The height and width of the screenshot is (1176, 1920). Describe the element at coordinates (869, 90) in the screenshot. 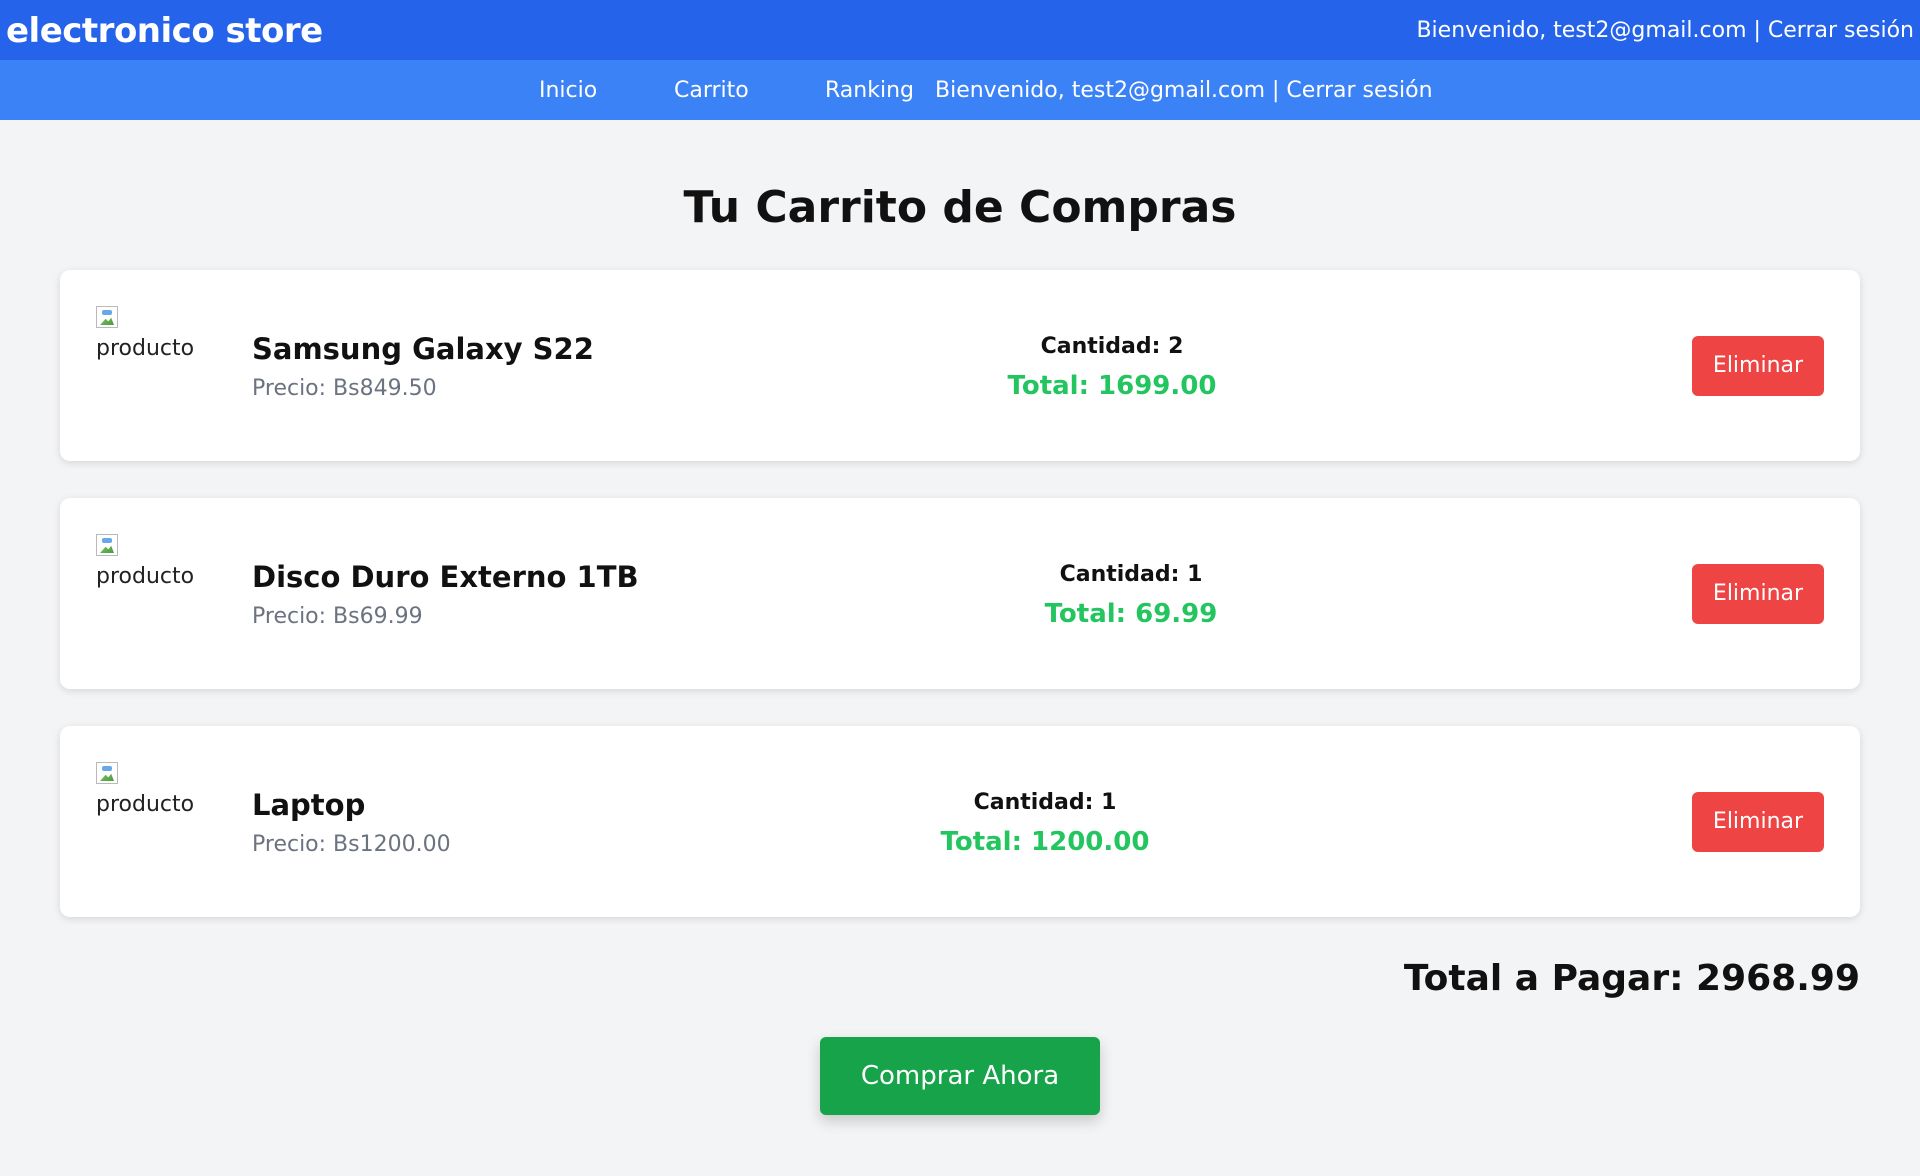

I see `nav-link-ranking: Ranking` at that location.